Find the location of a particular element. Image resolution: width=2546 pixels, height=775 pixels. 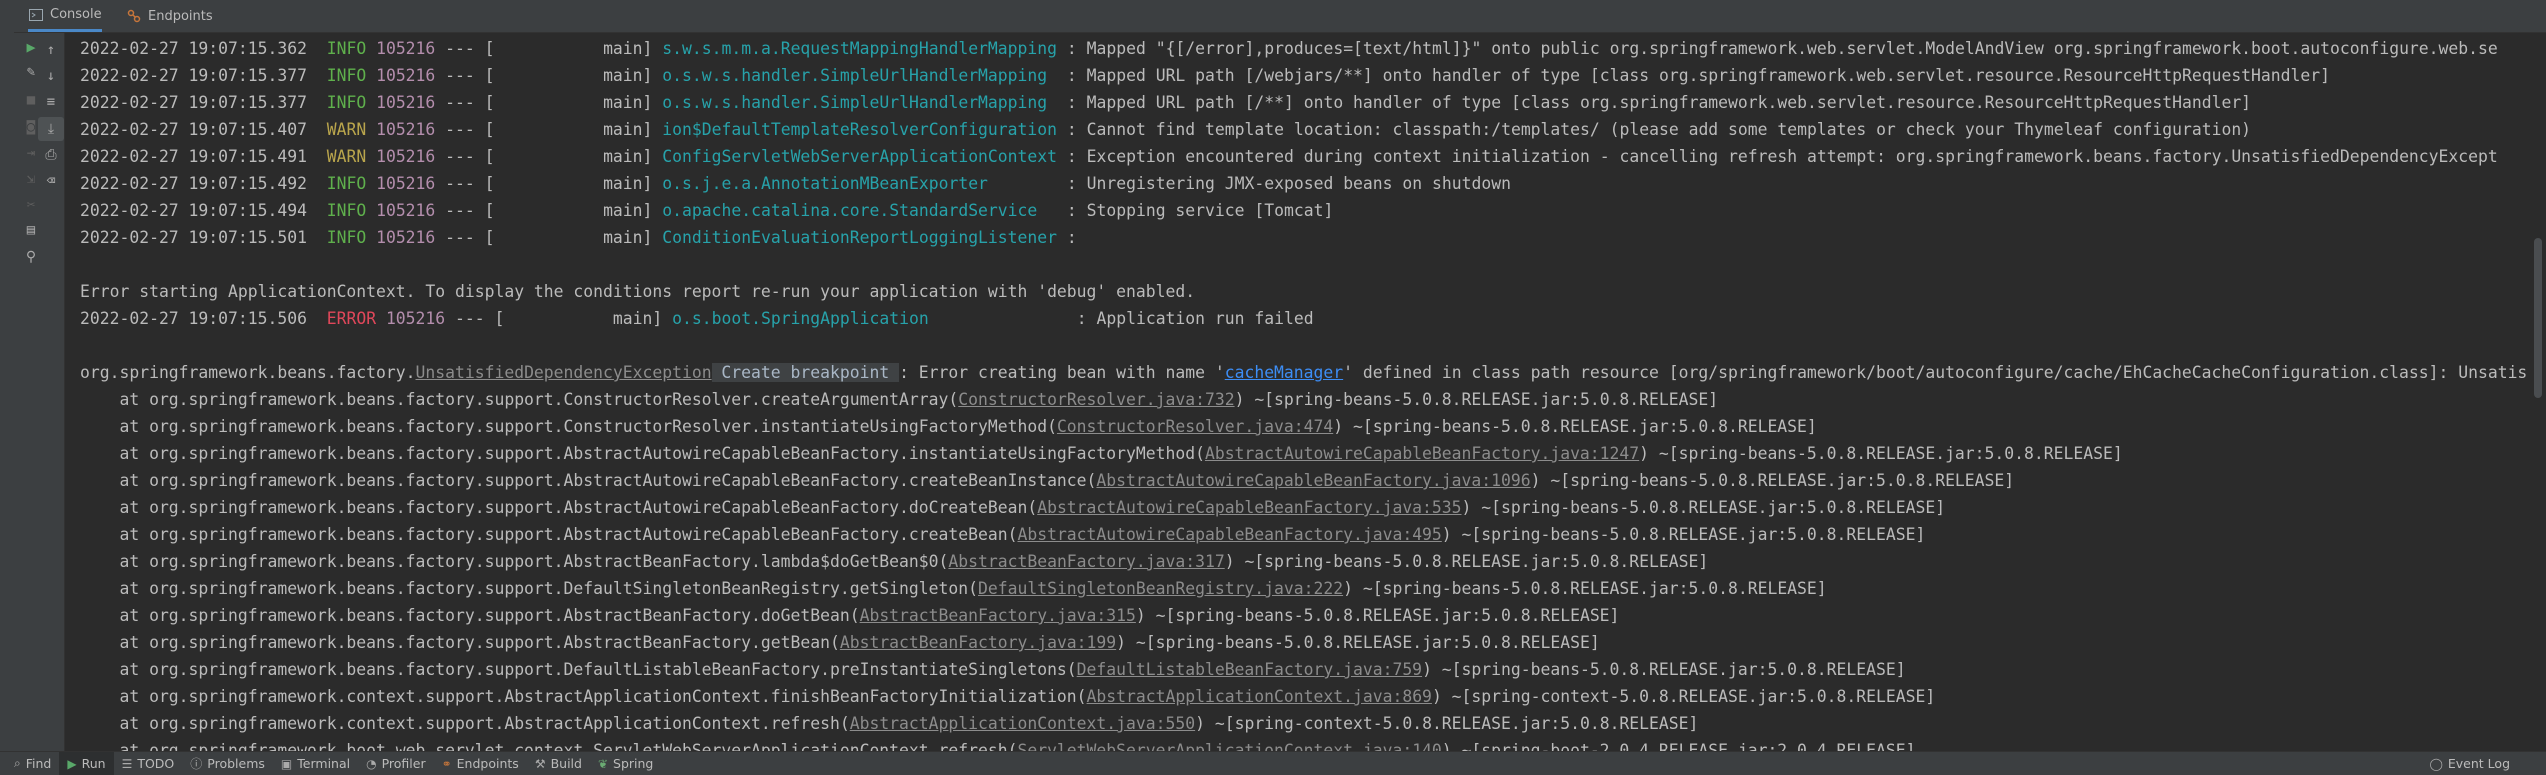

camera-icon: ◙ is located at coordinates (31, 127).